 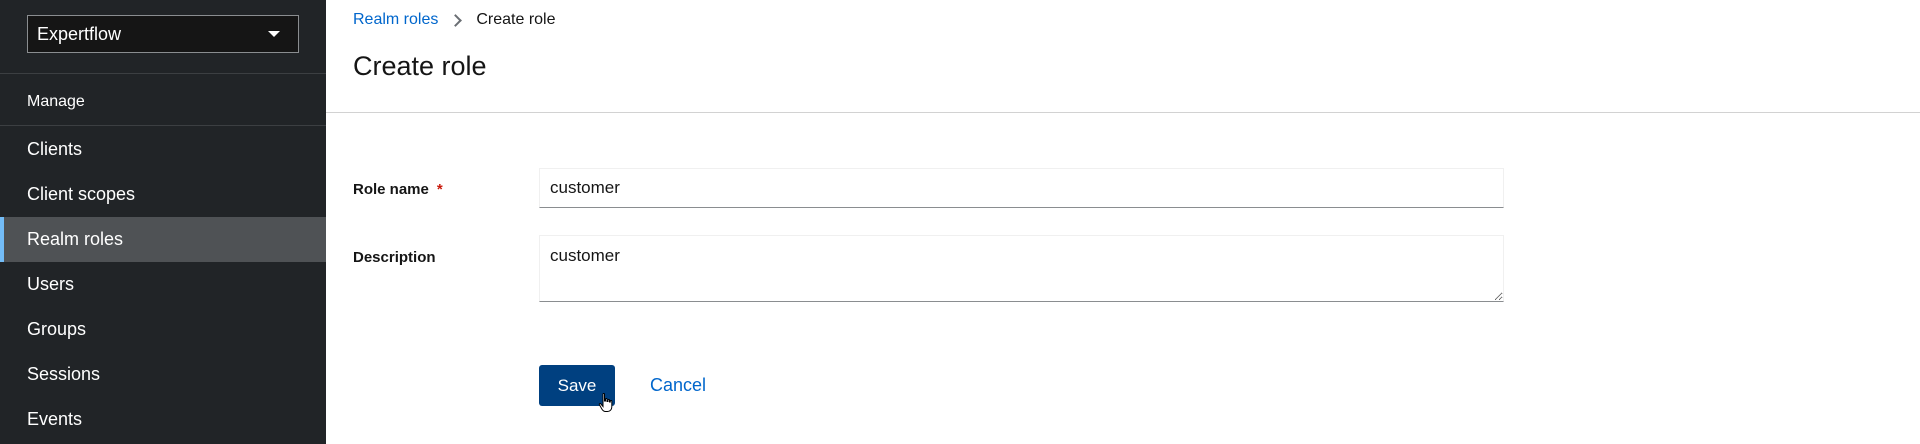 I want to click on description-label-text: Description, so click(x=394, y=257).